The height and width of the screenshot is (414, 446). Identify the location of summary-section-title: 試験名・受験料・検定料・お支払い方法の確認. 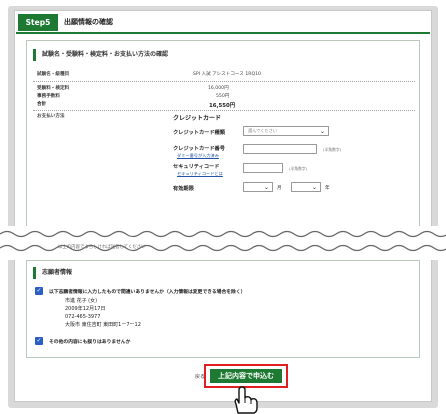
(100, 55).